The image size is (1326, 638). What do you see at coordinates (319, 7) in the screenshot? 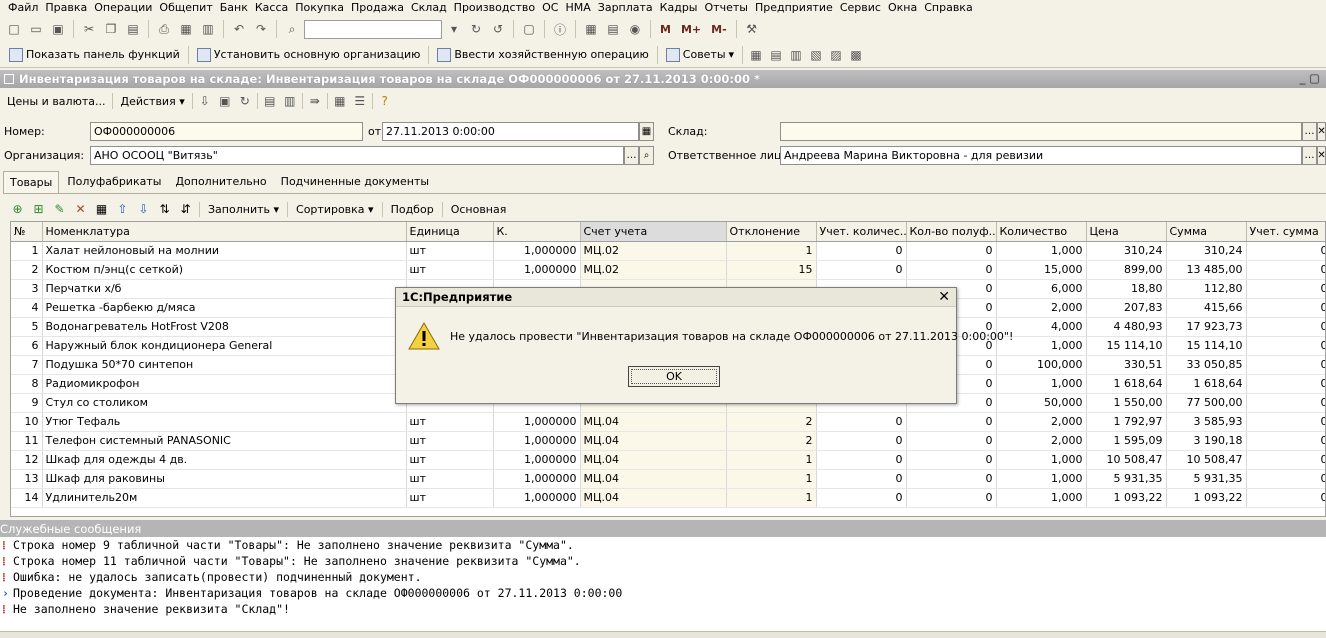
I see `menu-purchase: Покупка` at bounding box center [319, 7].